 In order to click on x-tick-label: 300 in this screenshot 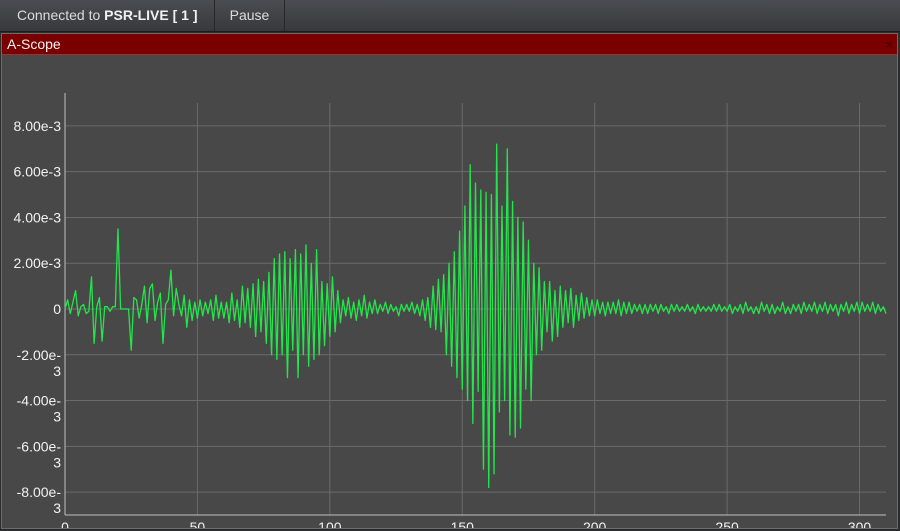, I will do `click(860, 523)`.